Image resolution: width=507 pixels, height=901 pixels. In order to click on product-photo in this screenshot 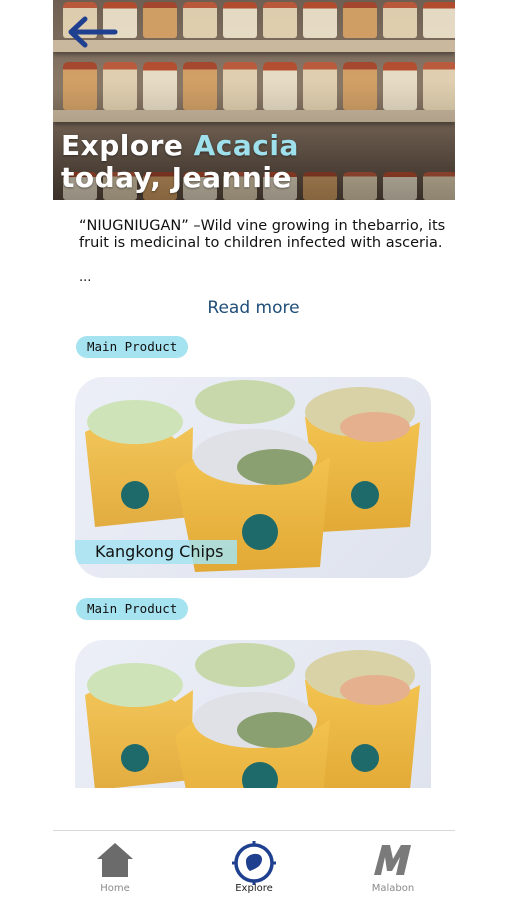, I will do `click(252, 715)`.